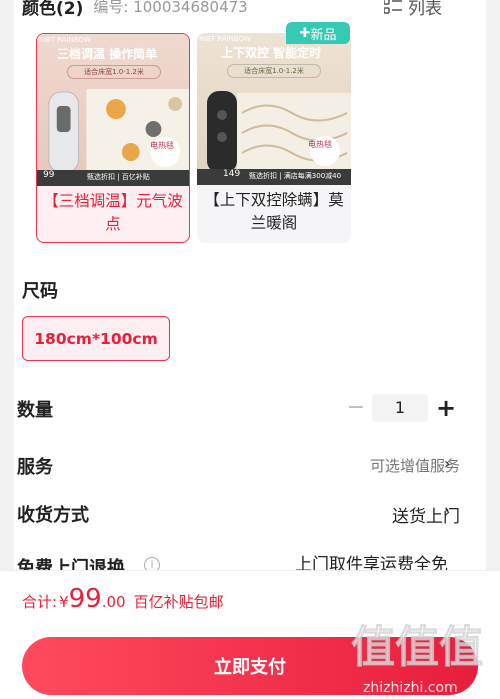 The height and width of the screenshot is (699, 500). Describe the element at coordinates (118, 177) in the screenshot. I see `thumb-tag: 甄选折扣 | 百亿补贴` at that location.